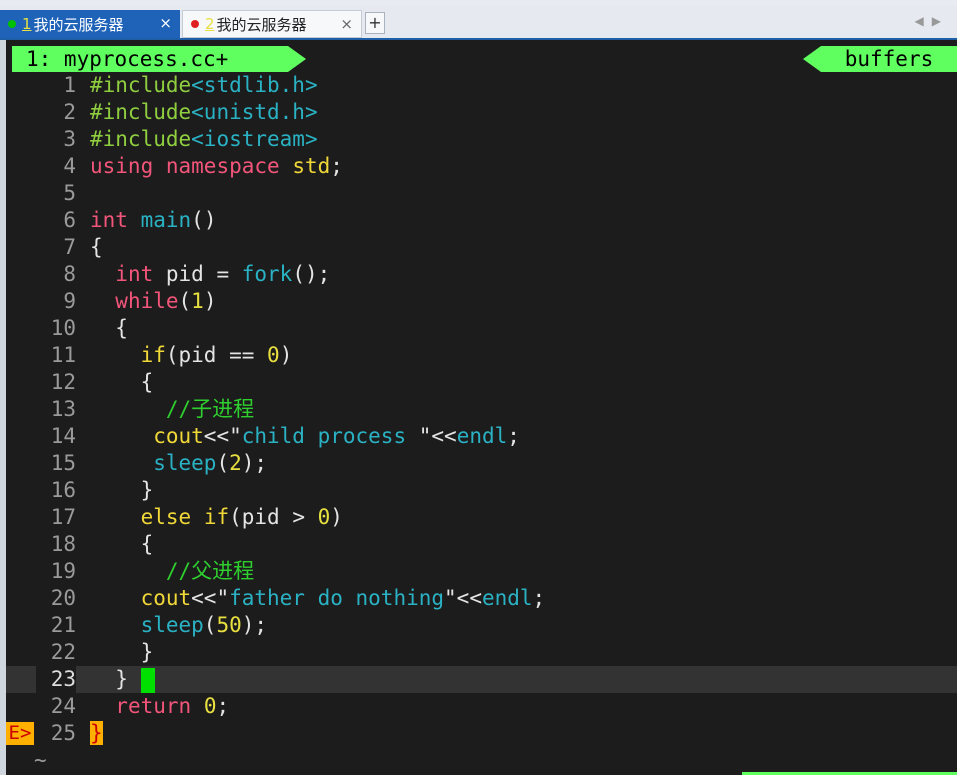  What do you see at coordinates (481, 679) in the screenshot?
I see `code-line: 23 }` at bounding box center [481, 679].